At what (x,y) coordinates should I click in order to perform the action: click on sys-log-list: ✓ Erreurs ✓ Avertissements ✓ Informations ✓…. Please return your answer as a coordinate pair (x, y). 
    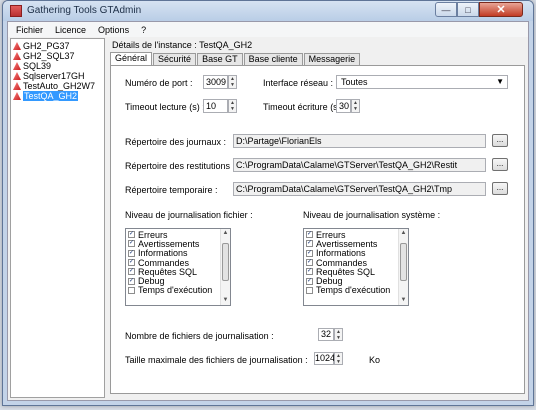
    Looking at the image, I should click on (356, 267).